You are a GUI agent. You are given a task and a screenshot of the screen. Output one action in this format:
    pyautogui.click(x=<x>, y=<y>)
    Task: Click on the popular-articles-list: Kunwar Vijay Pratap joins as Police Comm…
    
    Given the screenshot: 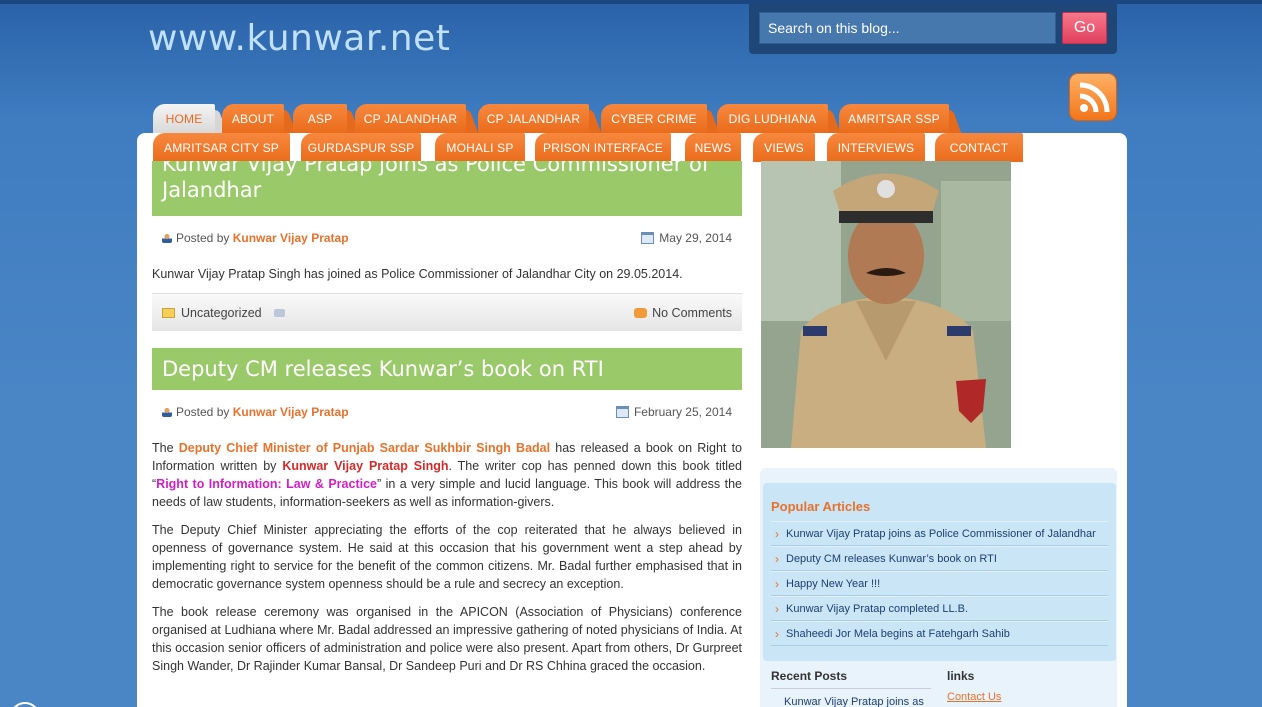 What is the action you would take?
    pyautogui.click(x=939, y=583)
    